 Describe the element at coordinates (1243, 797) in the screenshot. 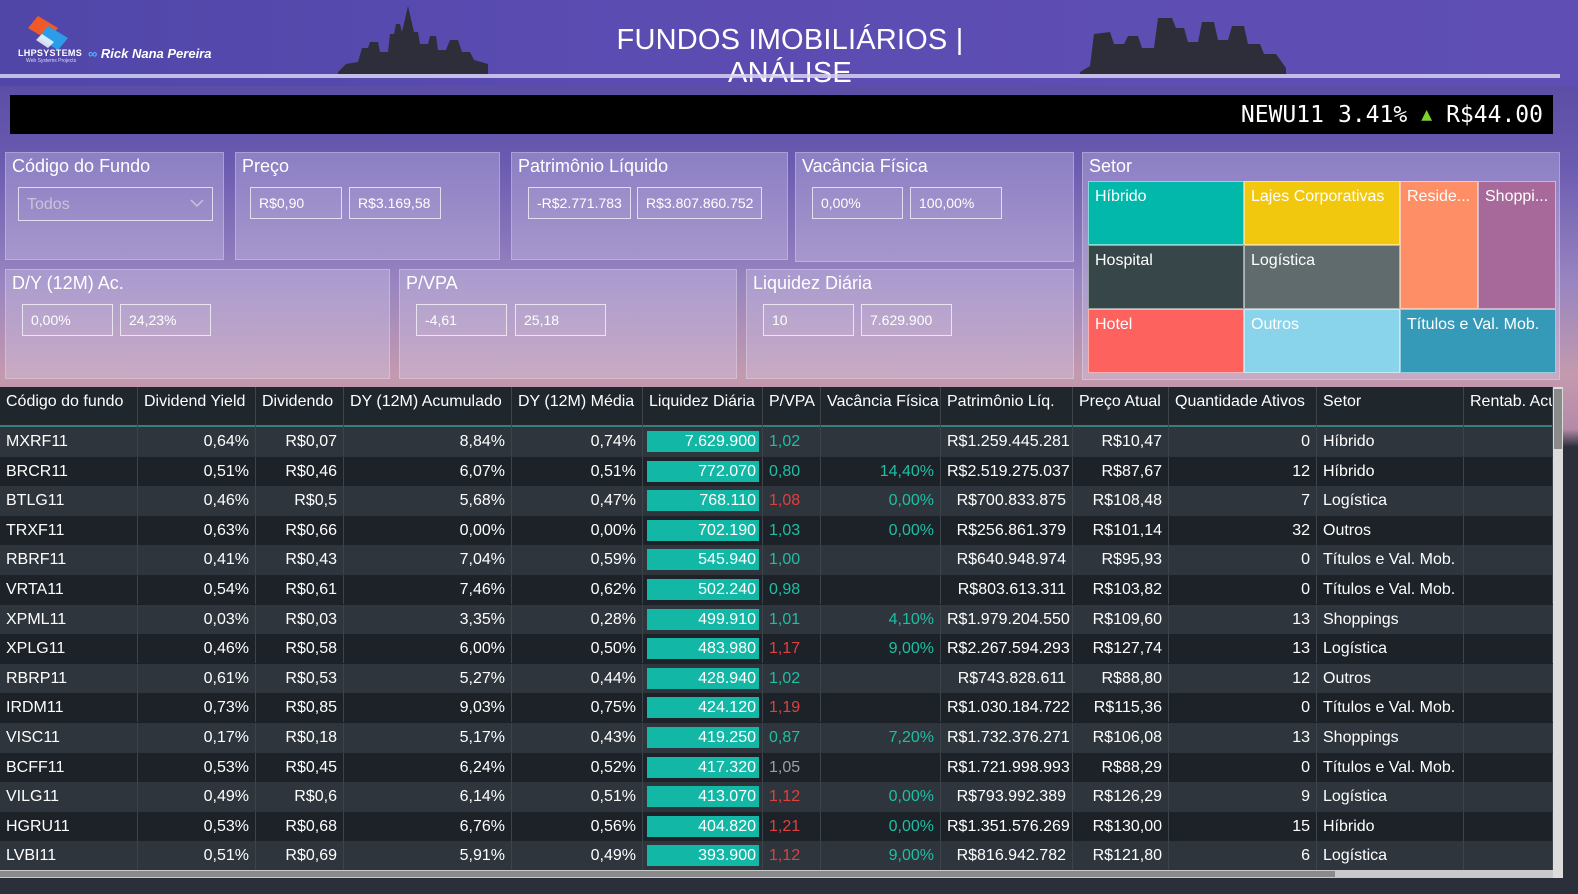

I see `cell-qtd: 9` at that location.